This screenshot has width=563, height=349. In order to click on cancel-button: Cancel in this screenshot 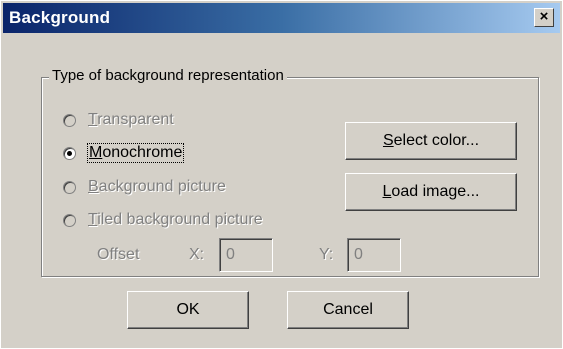, I will do `click(348, 310)`.